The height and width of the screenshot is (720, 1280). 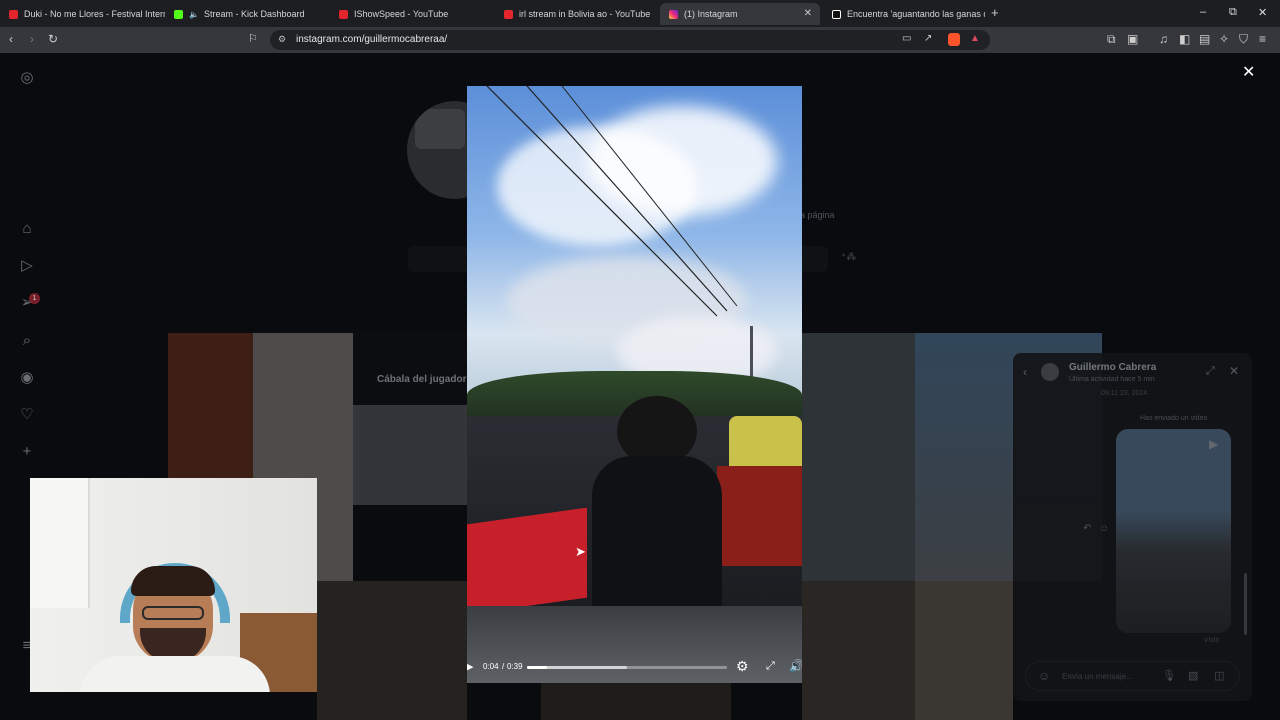 What do you see at coordinates (848, 257) in the screenshot?
I see `add-user-icon: ⁺⁂` at bounding box center [848, 257].